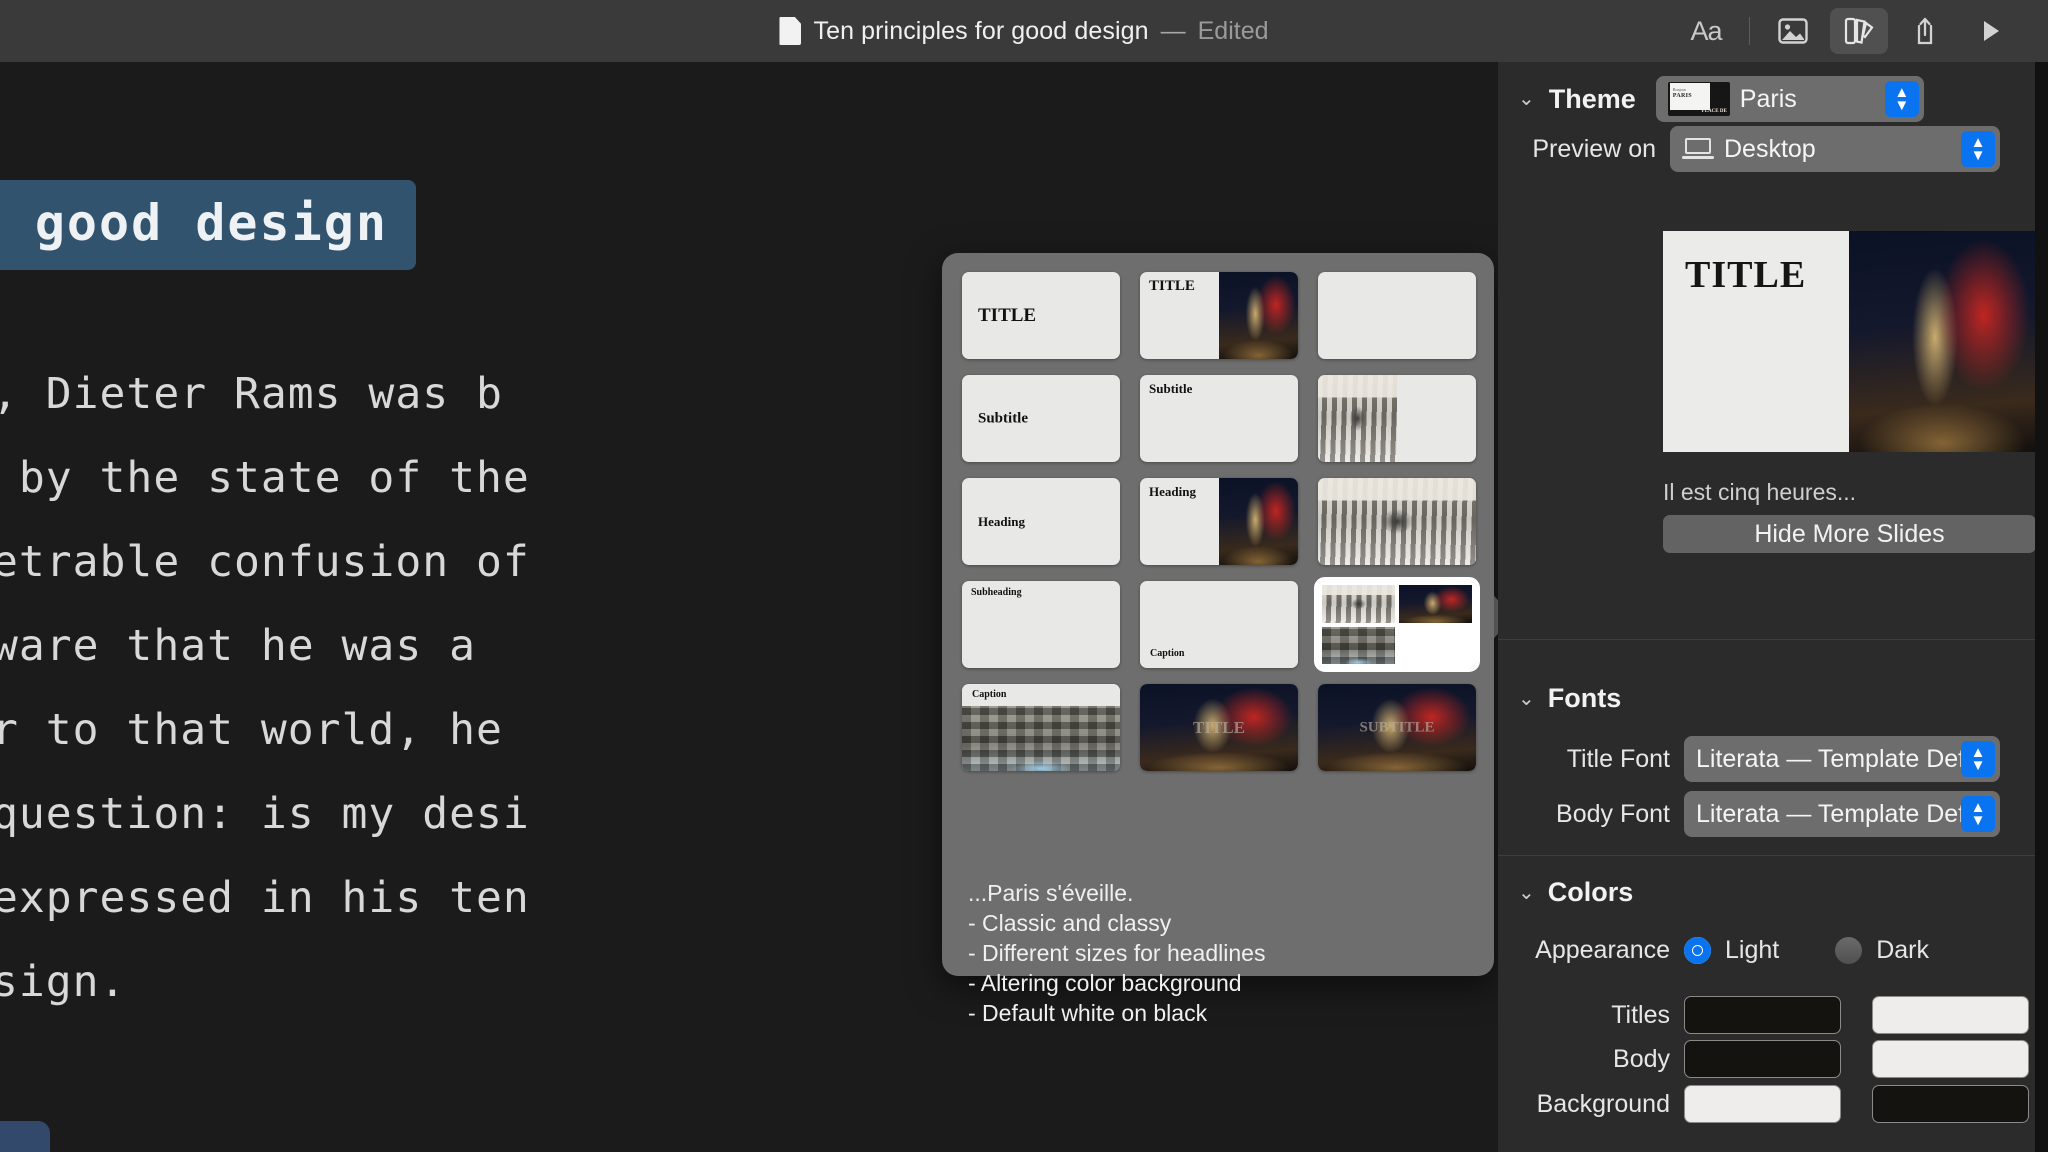 This screenshot has height=1152, width=2048. I want to click on layout-photo-right, so click(1436, 418).